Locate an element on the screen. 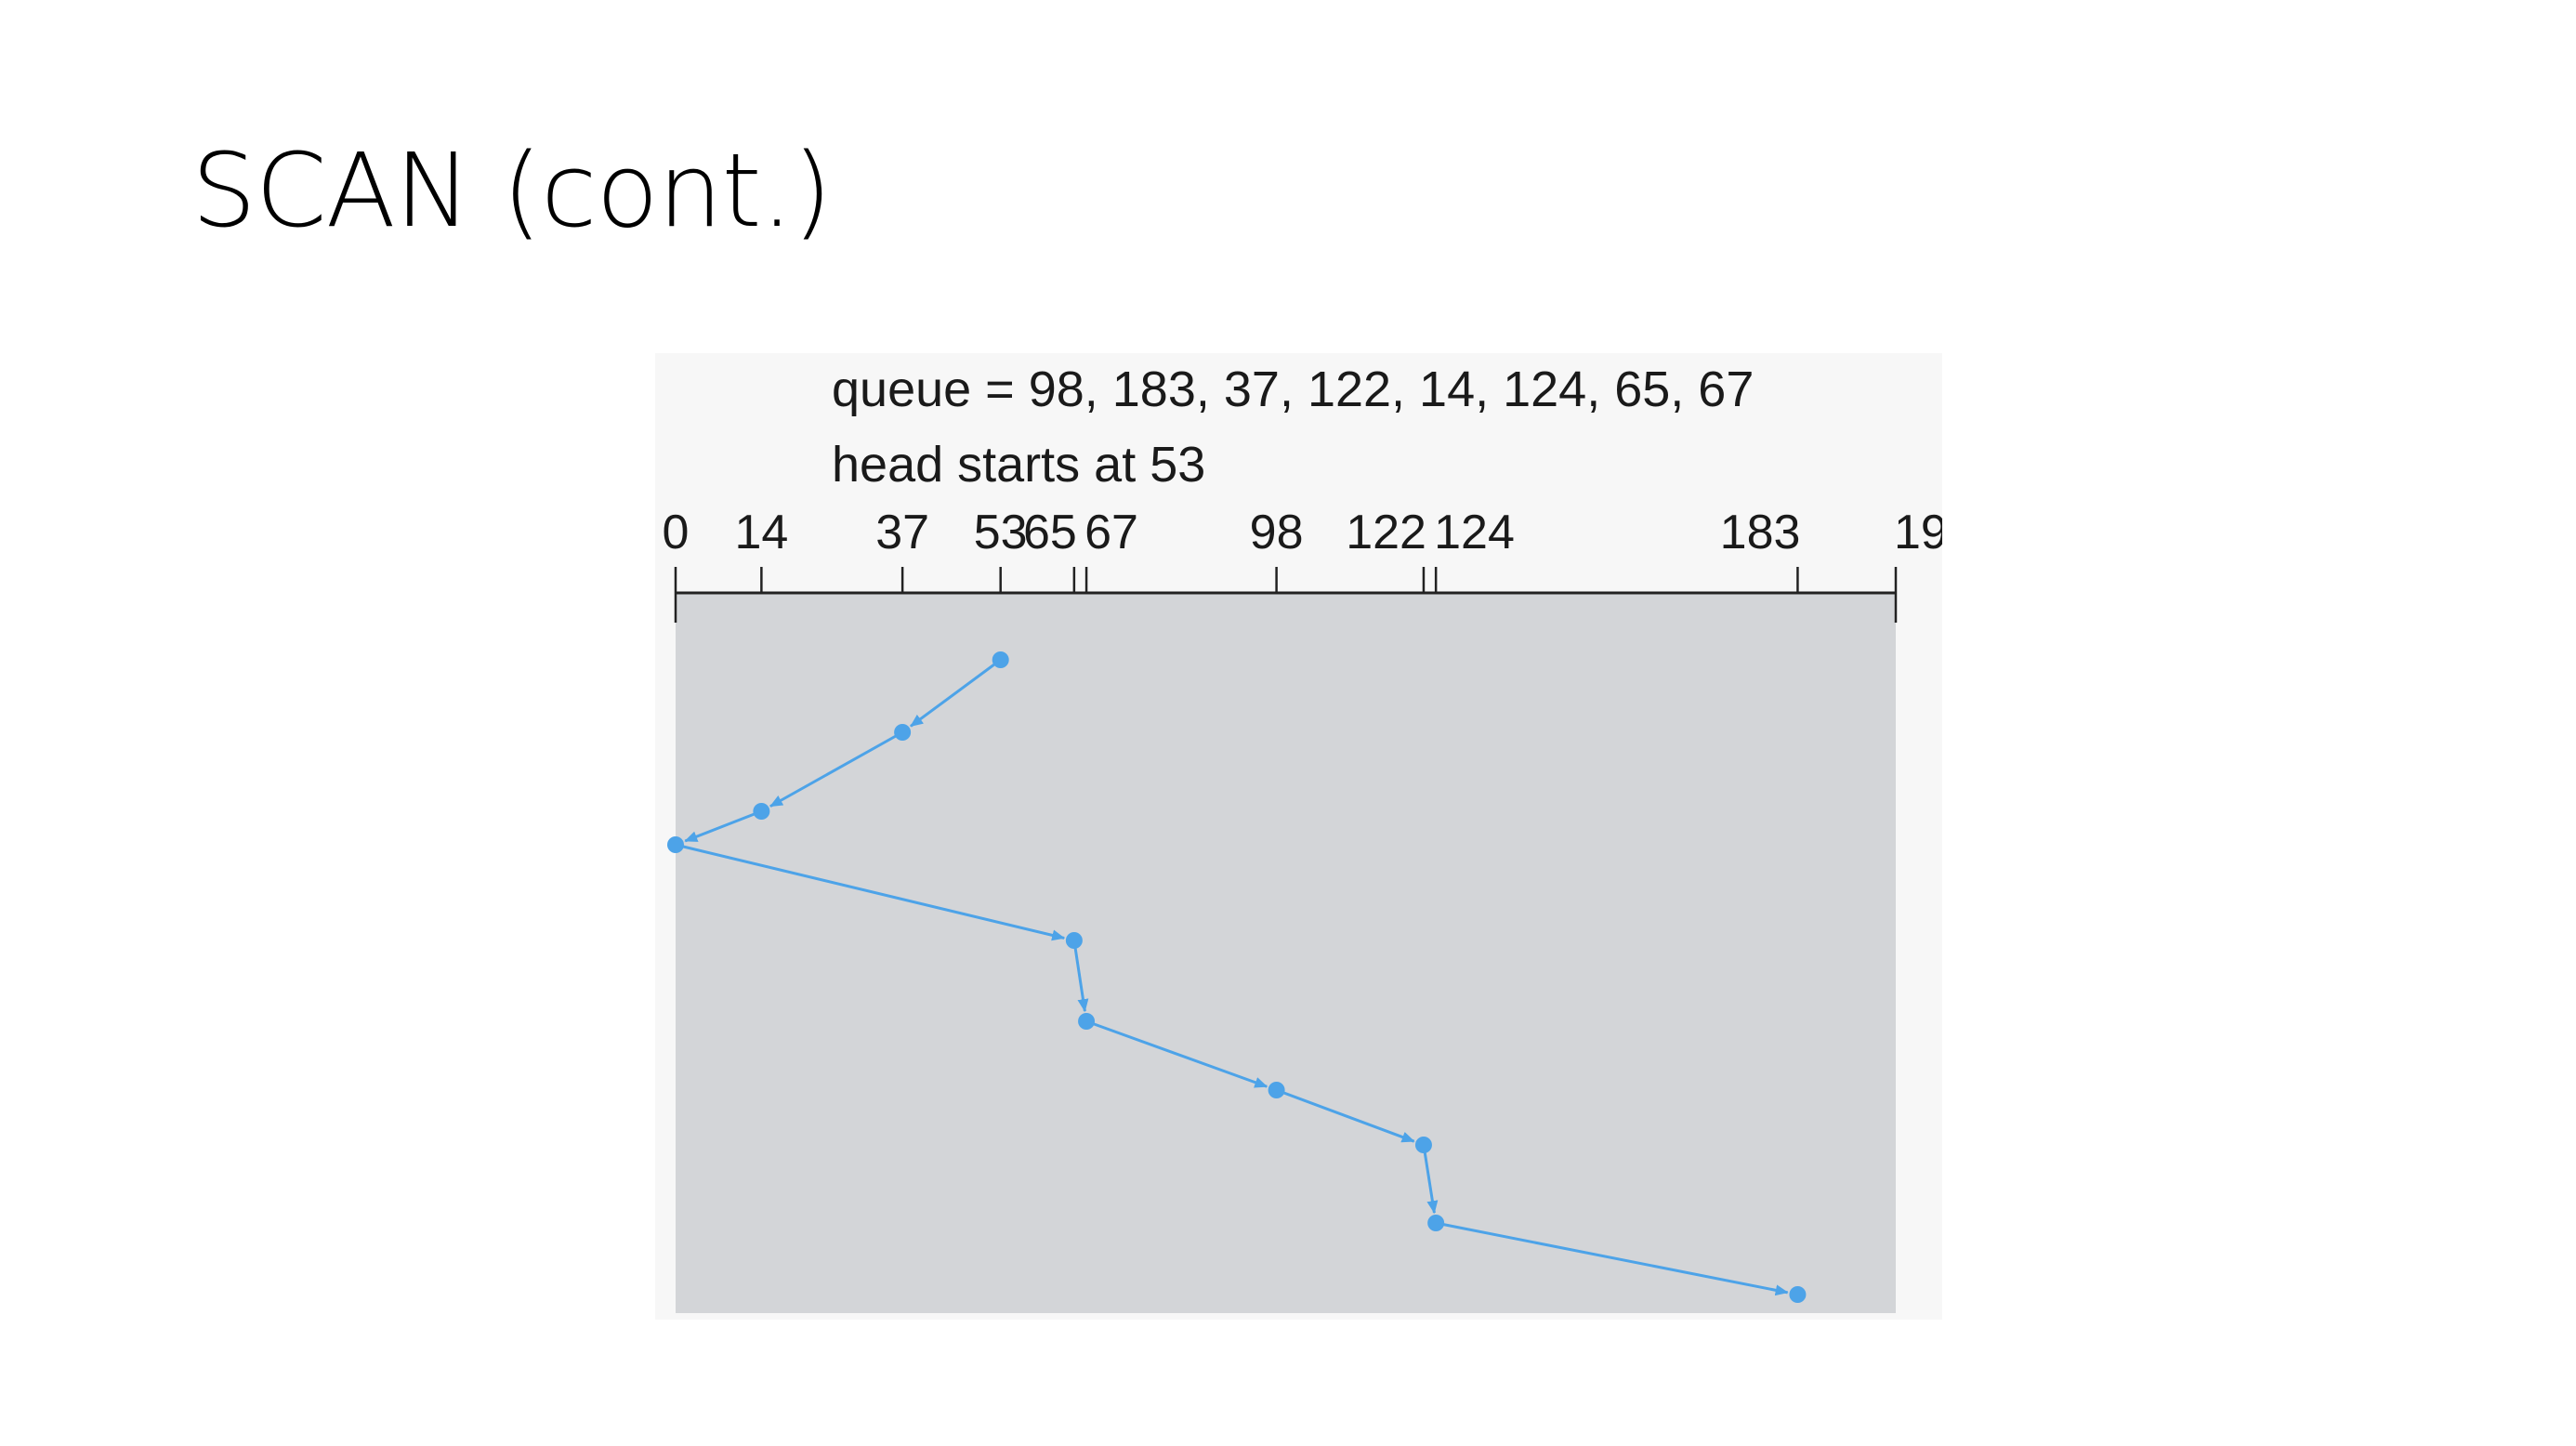 This screenshot has height=1446, width=2576. slide-title: SCAN (cont.) is located at coordinates (512, 190).